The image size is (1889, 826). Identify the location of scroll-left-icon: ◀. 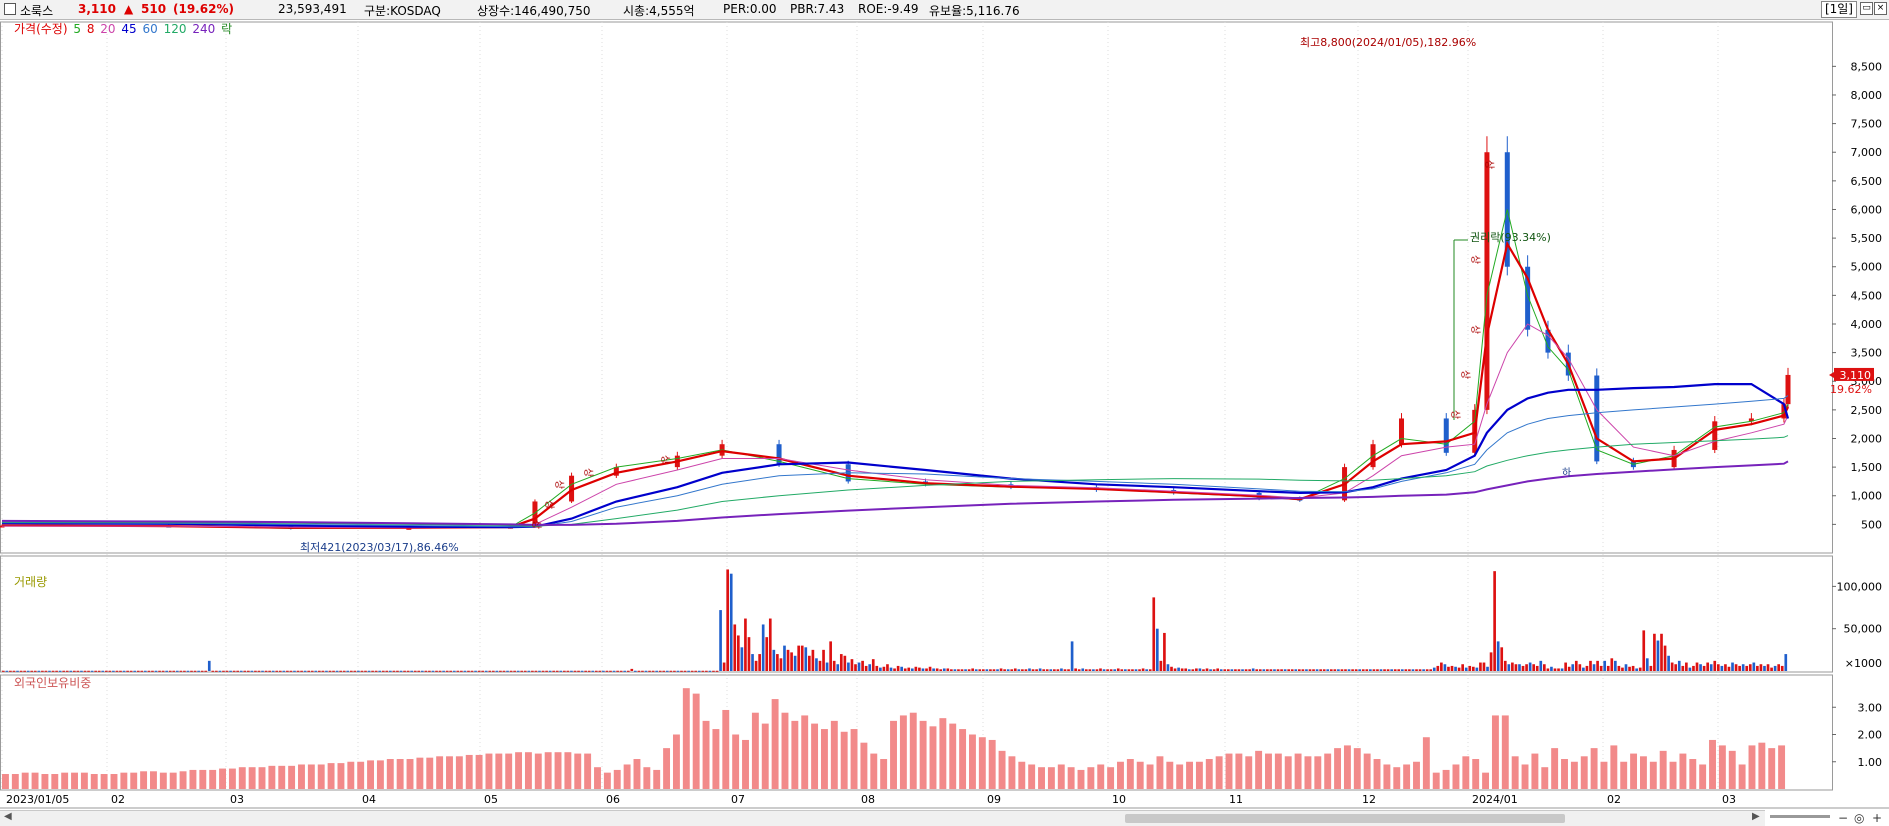
(8, 816).